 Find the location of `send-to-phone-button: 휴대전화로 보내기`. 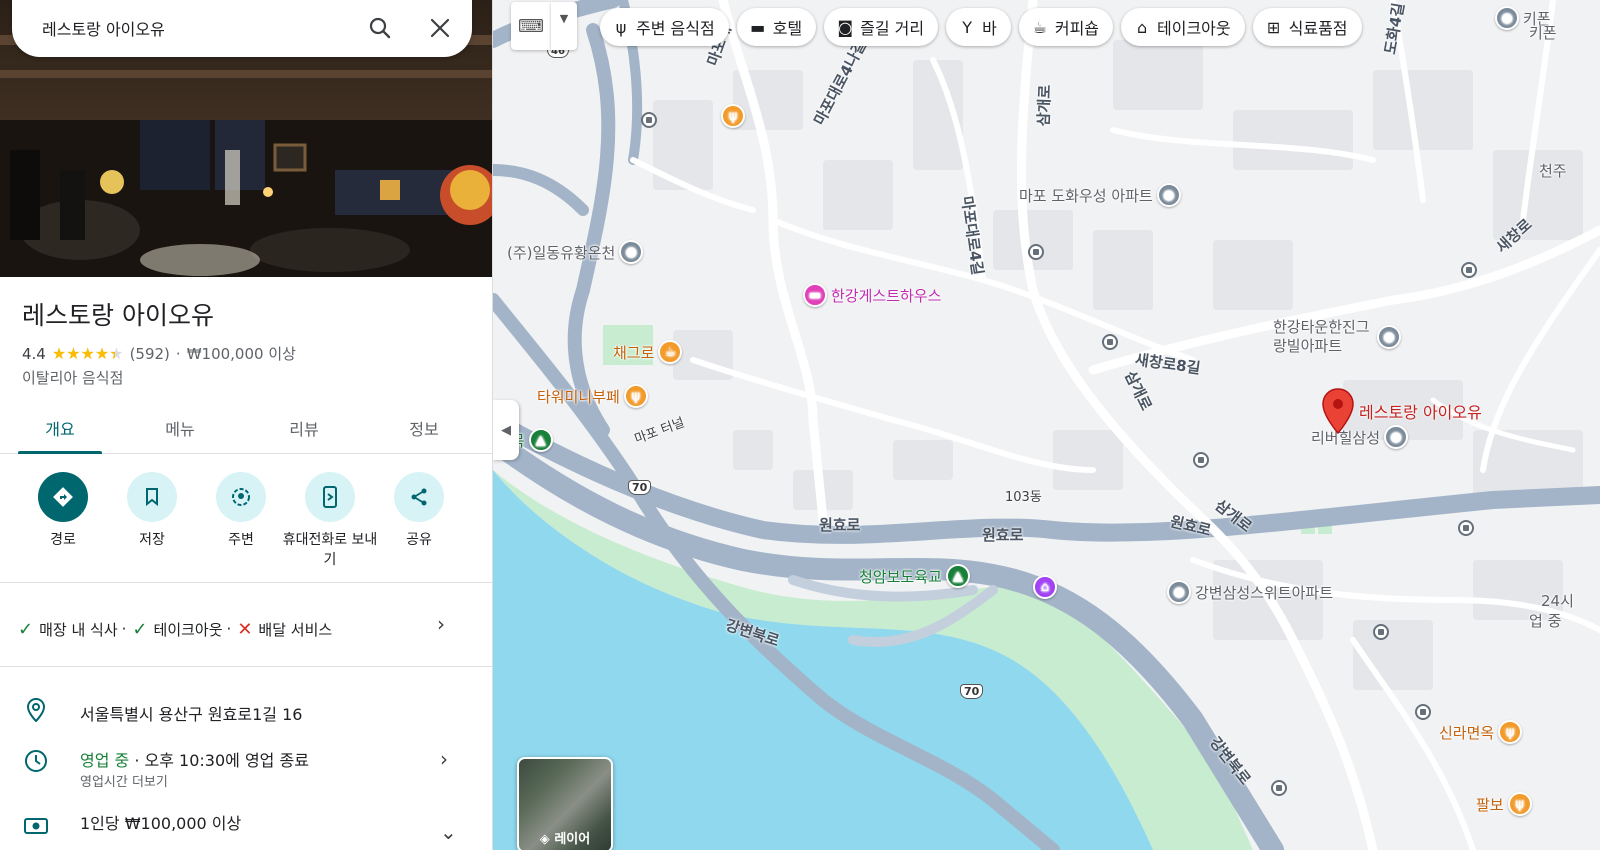

send-to-phone-button: 휴대전화로 보내기 is located at coordinates (330, 520).